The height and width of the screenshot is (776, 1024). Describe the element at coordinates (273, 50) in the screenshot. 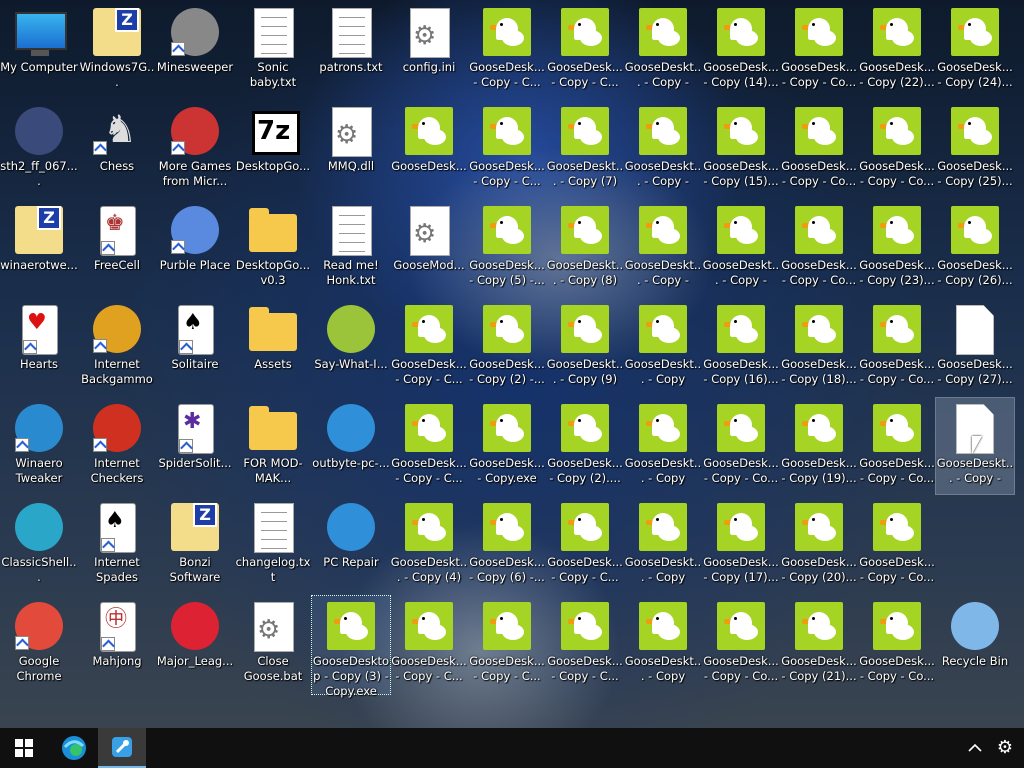

I see `desktop-icon: Sonic baby.txt` at that location.